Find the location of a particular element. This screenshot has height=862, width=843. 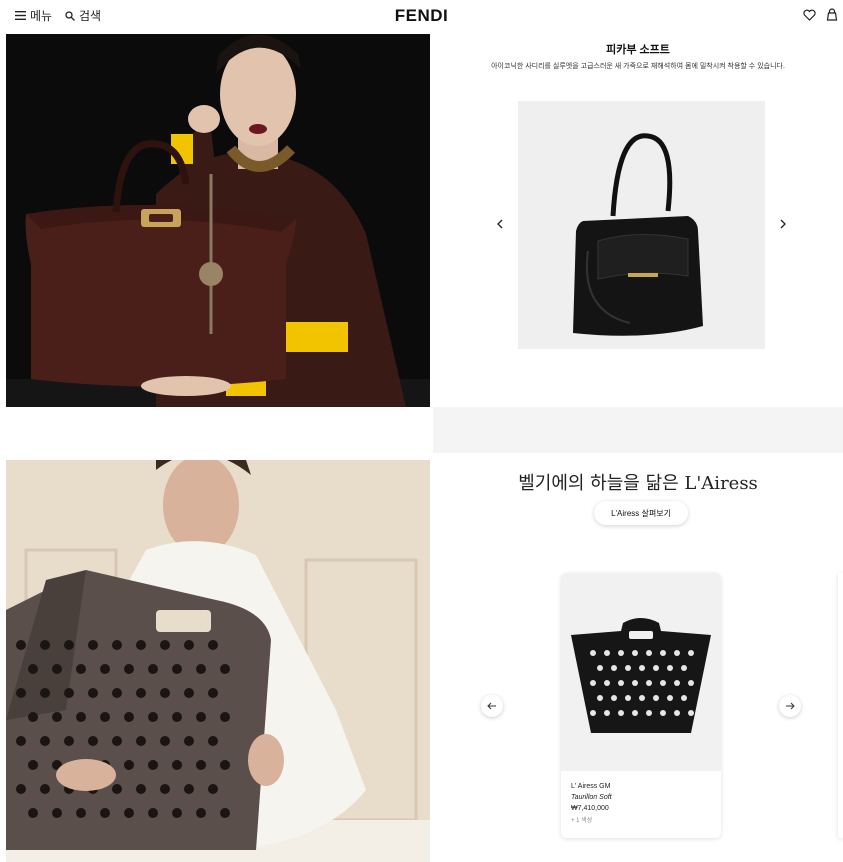

product-name: L' Airess GM is located at coordinates (591, 786).